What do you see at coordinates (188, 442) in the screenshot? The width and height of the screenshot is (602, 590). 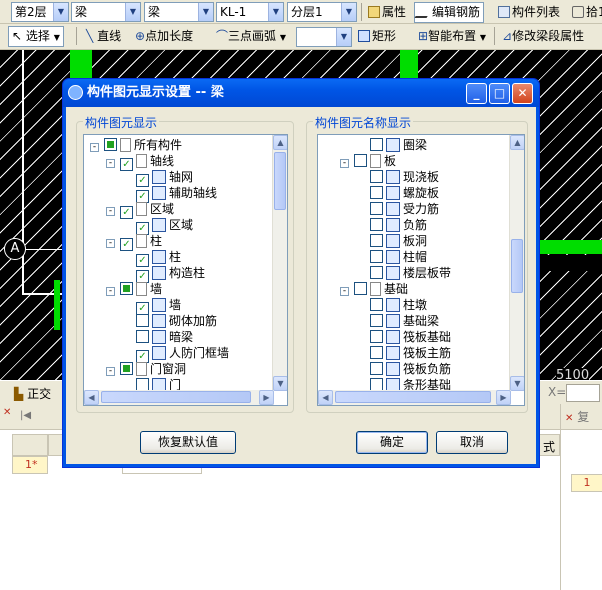 I see `restore-defaults-button: 恢复默认值` at bounding box center [188, 442].